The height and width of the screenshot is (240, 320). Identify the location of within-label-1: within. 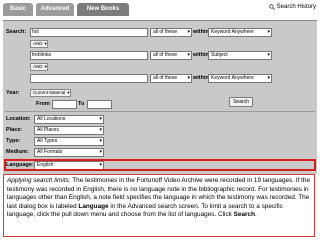
(201, 32).